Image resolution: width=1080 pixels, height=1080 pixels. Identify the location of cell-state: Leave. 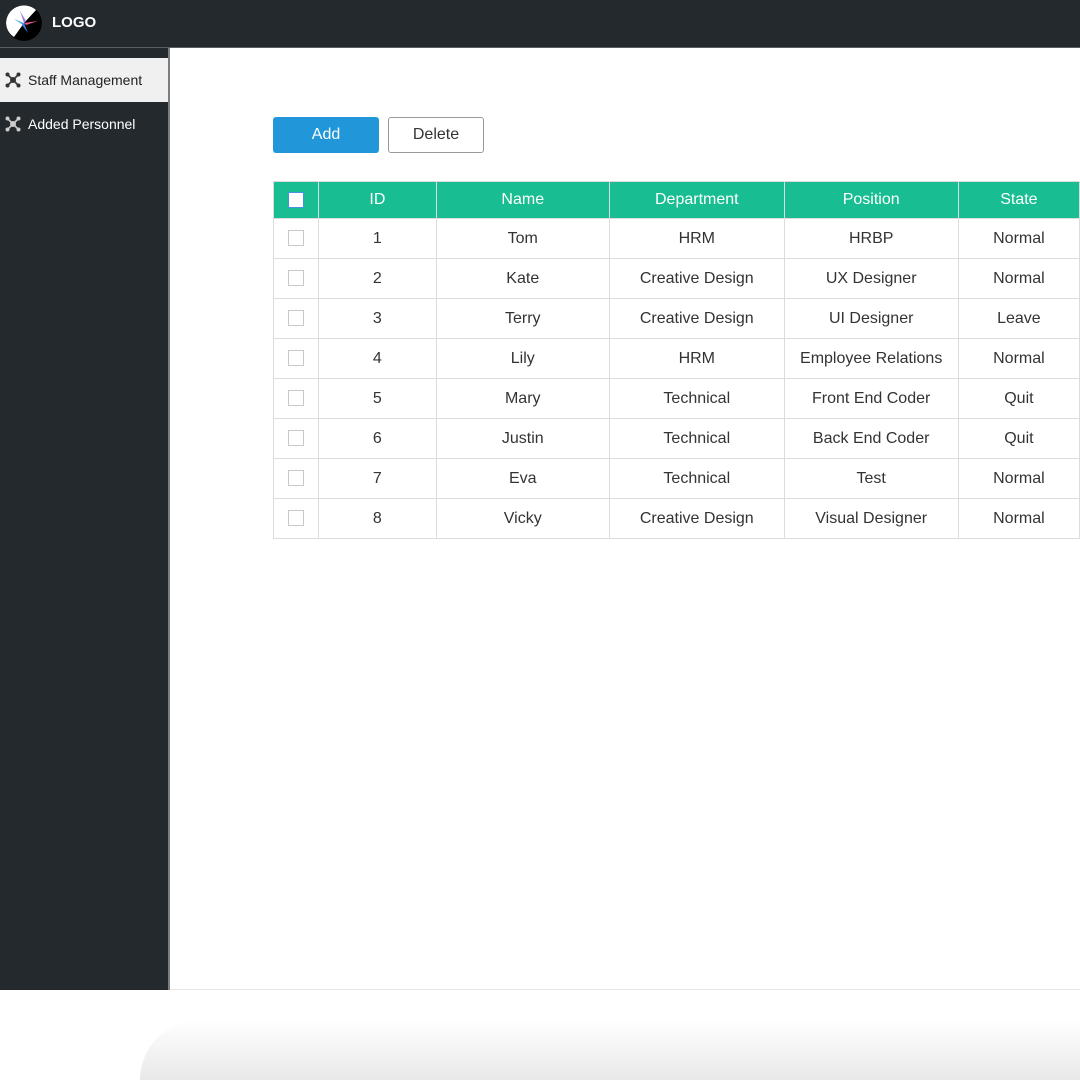
(1018, 318).